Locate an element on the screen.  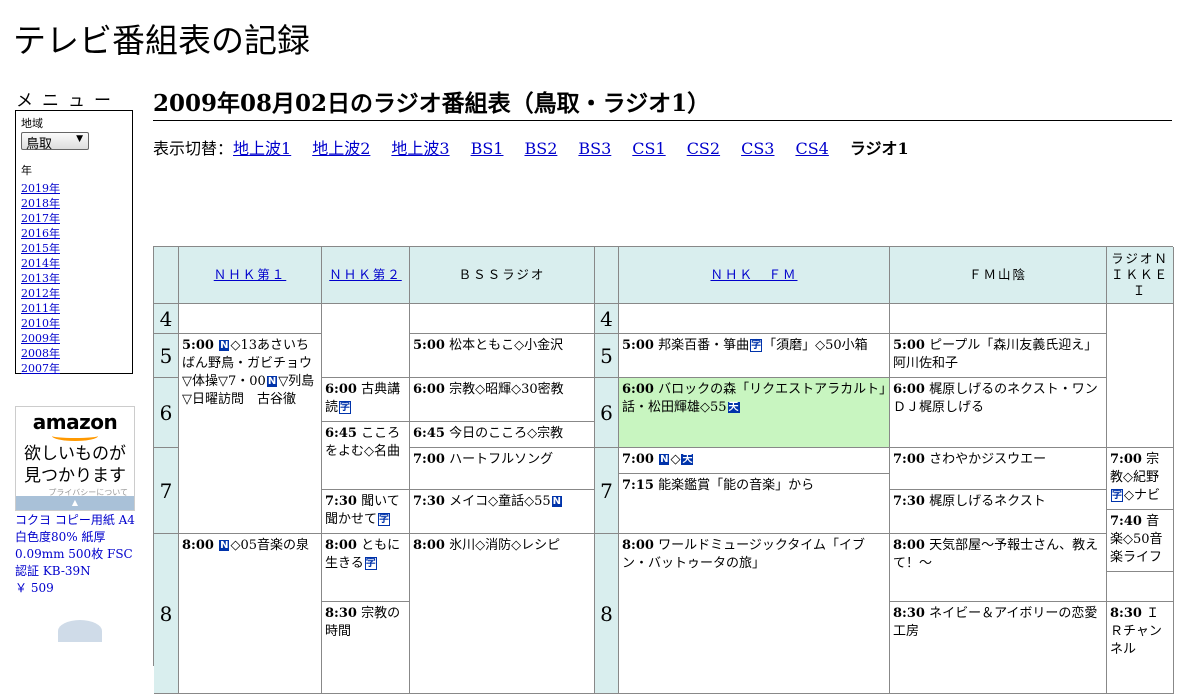
site-title: テレビ番組表の記録 is located at coordinates (161, 40).